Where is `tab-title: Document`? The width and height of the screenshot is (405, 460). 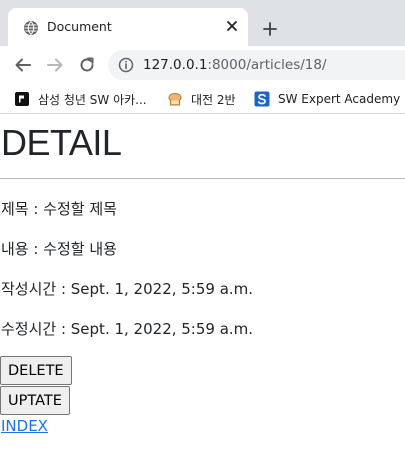 tab-title: Document is located at coordinates (79, 26).